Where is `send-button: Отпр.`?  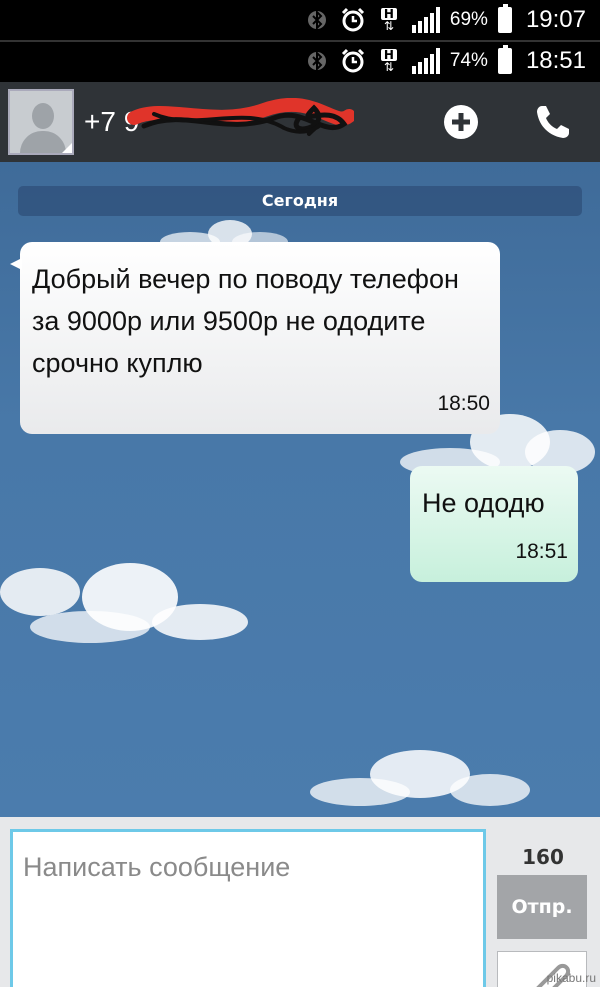 send-button: Отпр. is located at coordinates (542, 907).